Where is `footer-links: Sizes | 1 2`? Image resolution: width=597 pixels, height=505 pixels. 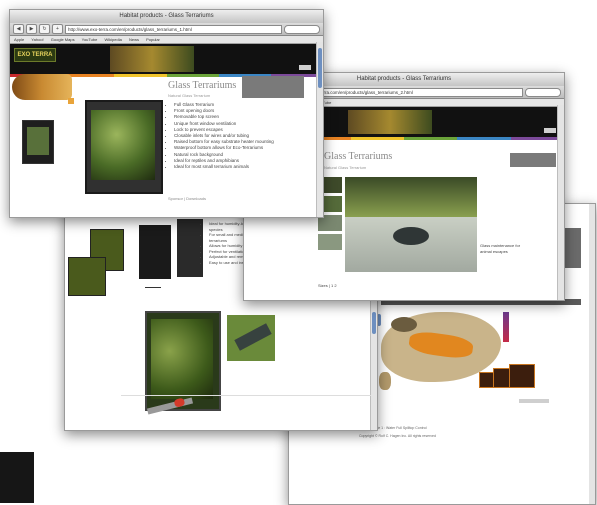
footer-links: Sizes | 1 2 is located at coordinates (327, 286).